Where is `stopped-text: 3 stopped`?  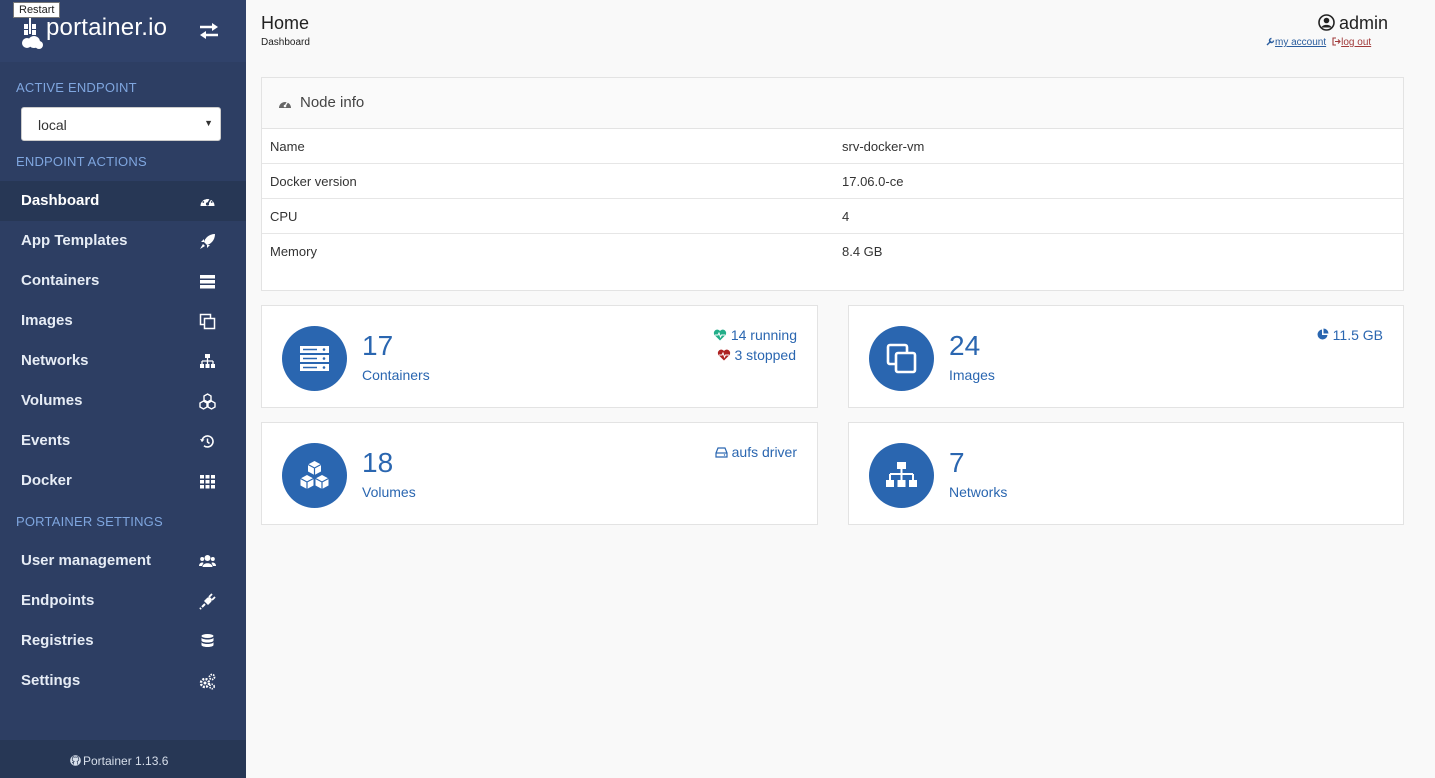
stopped-text: 3 stopped is located at coordinates (765, 355).